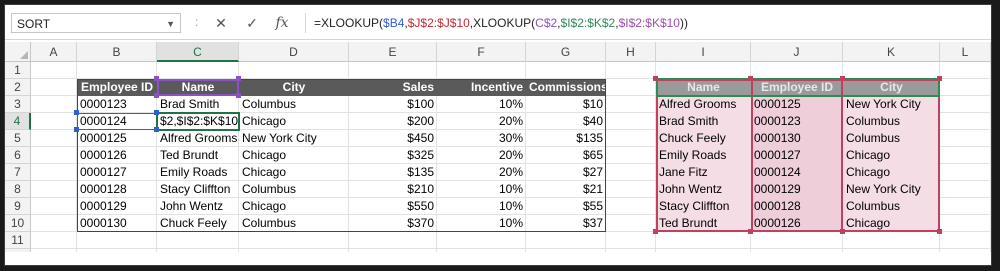 The width and height of the screenshot is (1000, 271). What do you see at coordinates (703, 121) in the screenshot?
I see `table2-cell: Brad Smith` at bounding box center [703, 121].